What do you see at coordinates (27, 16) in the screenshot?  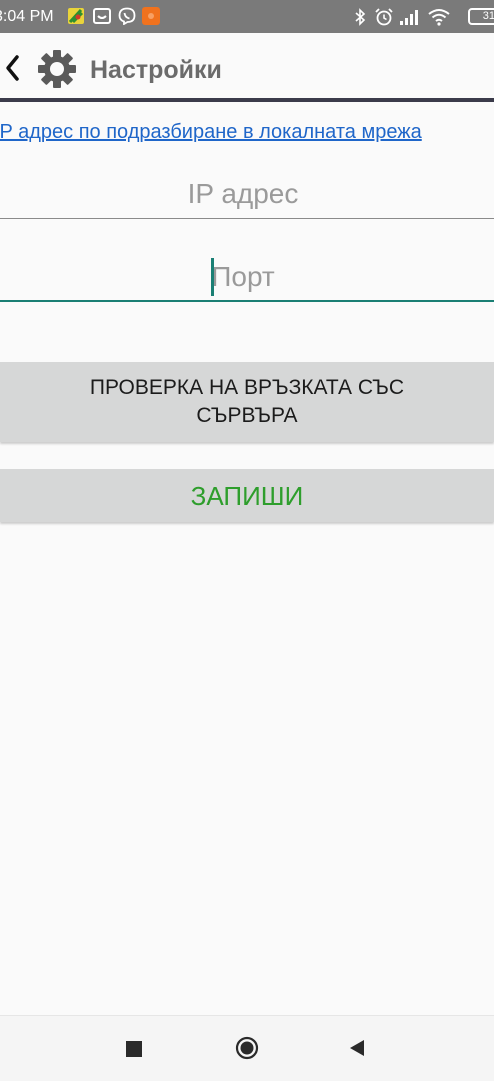 I see `status-time: 3:04 PM` at bounding box center [27, 16].